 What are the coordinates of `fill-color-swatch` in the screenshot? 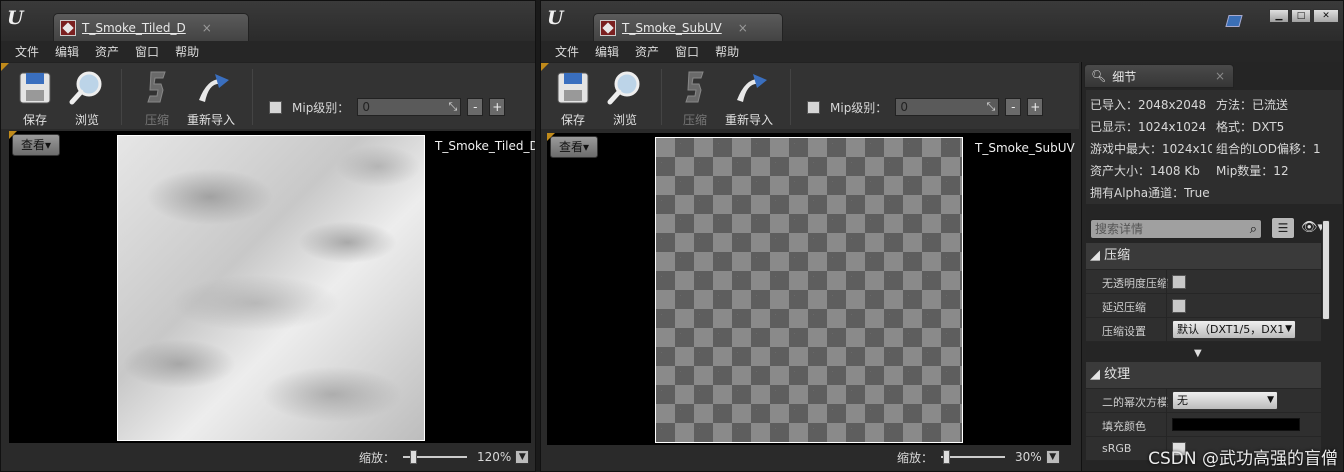 It's located at (1236, 424).